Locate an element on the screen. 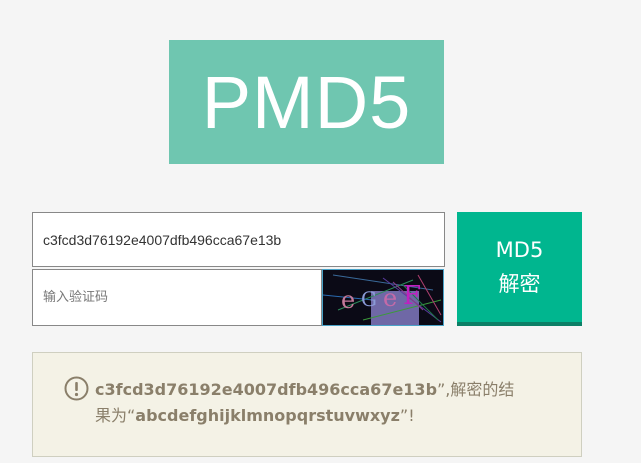 This screenshot has width=641, height=463. captcha-noise: e G e F is located at coordinates (382, 299).